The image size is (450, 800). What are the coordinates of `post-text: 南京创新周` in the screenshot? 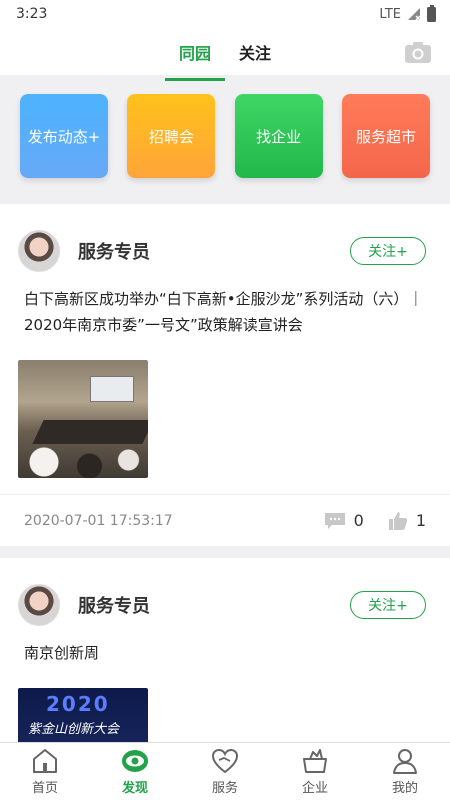 It's located at (225, 650).